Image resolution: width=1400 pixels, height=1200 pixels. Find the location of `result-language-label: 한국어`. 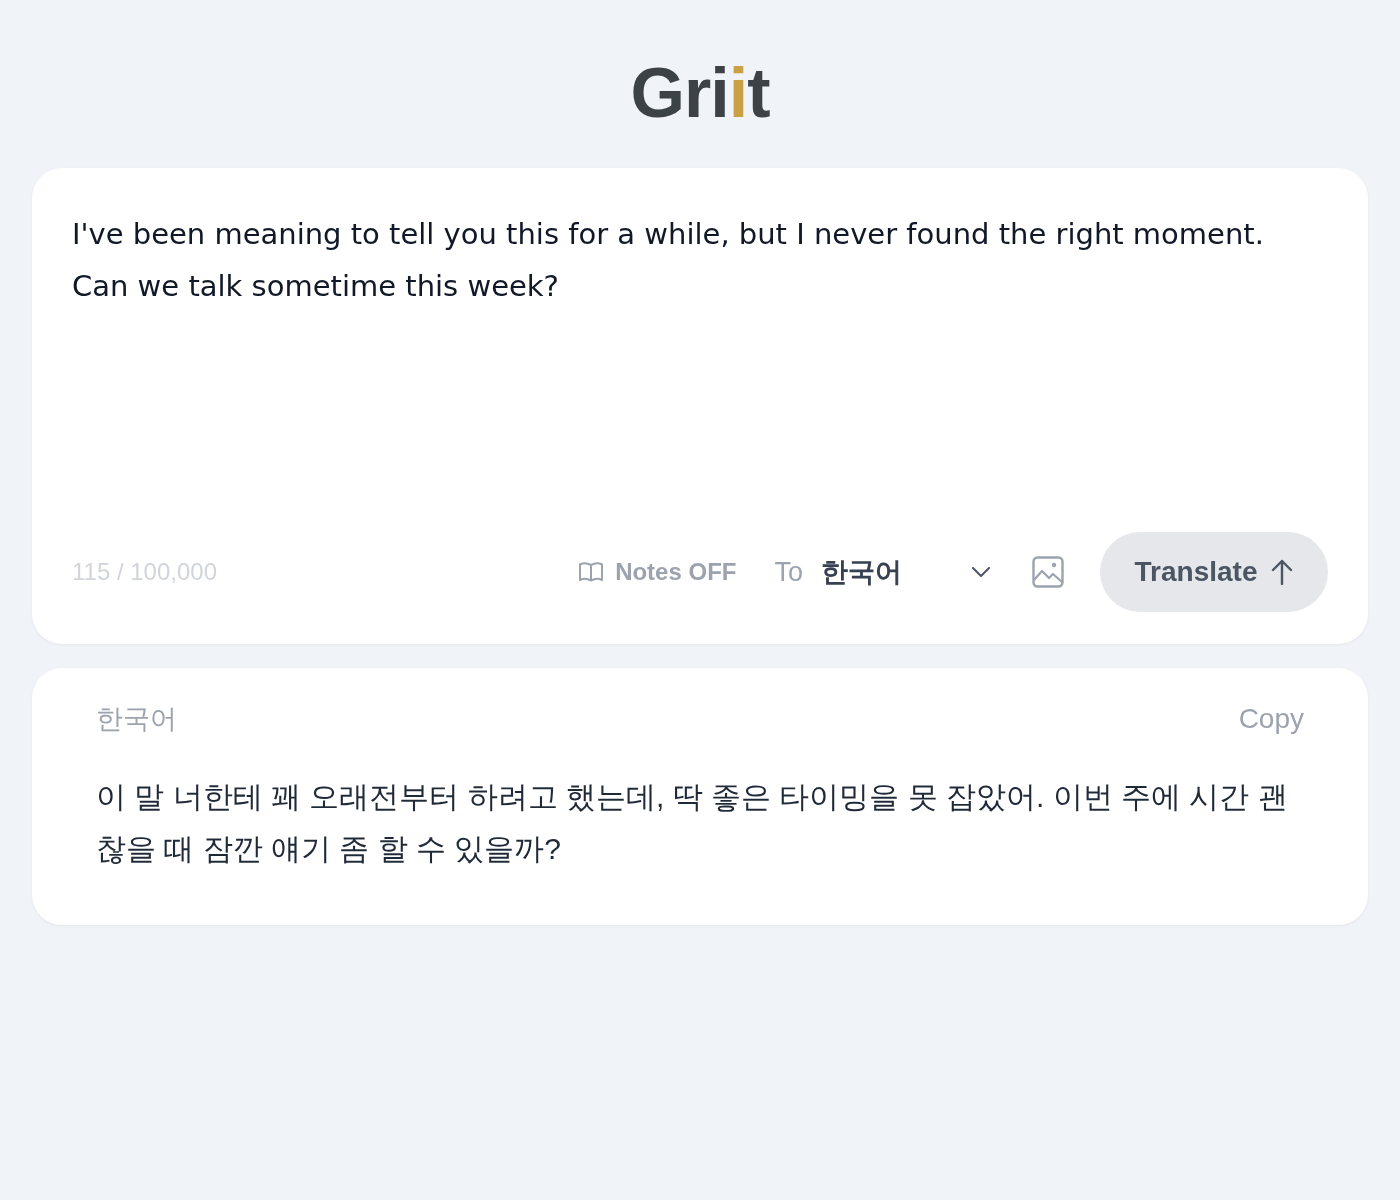

result-language-label: 한국어 is located at coordinates (136, 719).